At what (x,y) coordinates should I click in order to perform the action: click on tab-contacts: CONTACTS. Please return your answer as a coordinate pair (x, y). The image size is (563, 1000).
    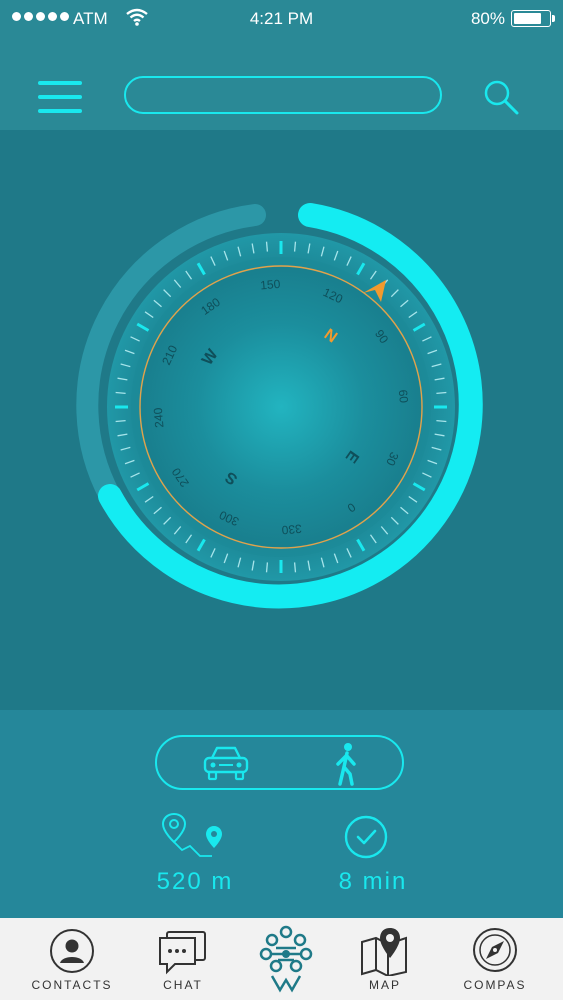
    Looking at the image, I should click on (72, 959).